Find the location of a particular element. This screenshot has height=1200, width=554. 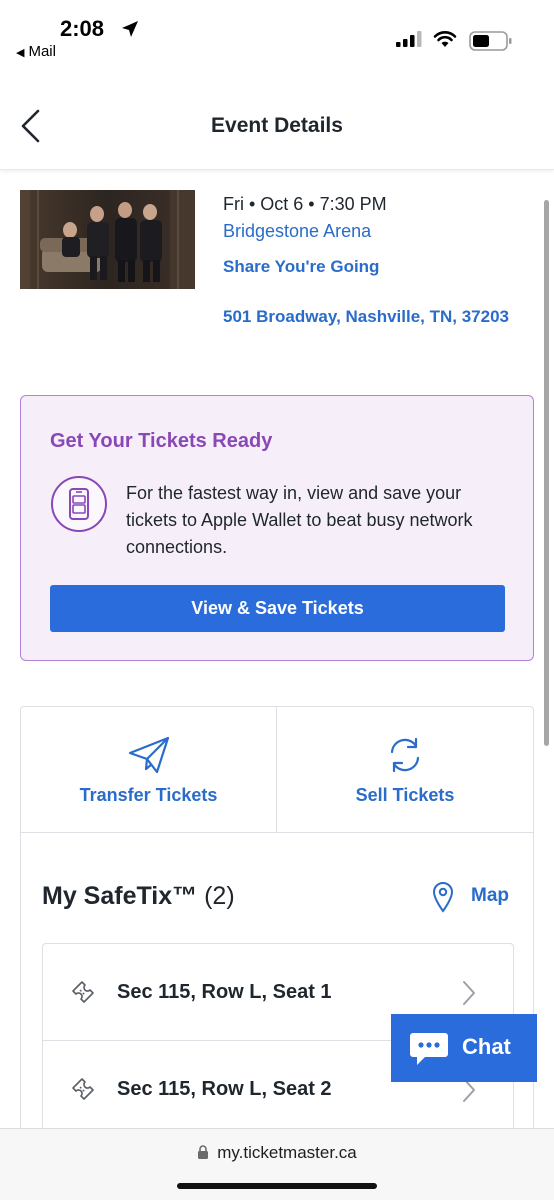

battery-icon is located at coordinates (490, 41).